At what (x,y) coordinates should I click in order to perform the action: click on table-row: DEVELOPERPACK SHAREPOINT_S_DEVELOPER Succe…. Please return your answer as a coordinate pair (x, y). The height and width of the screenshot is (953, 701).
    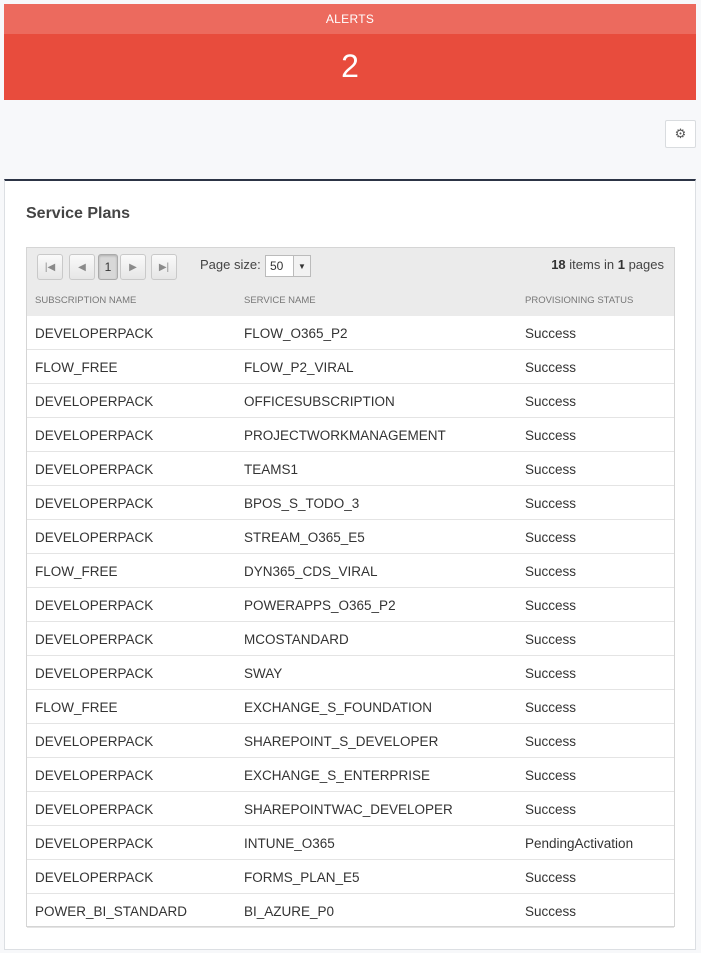
    Looking at the image, I should click on (350, 741).